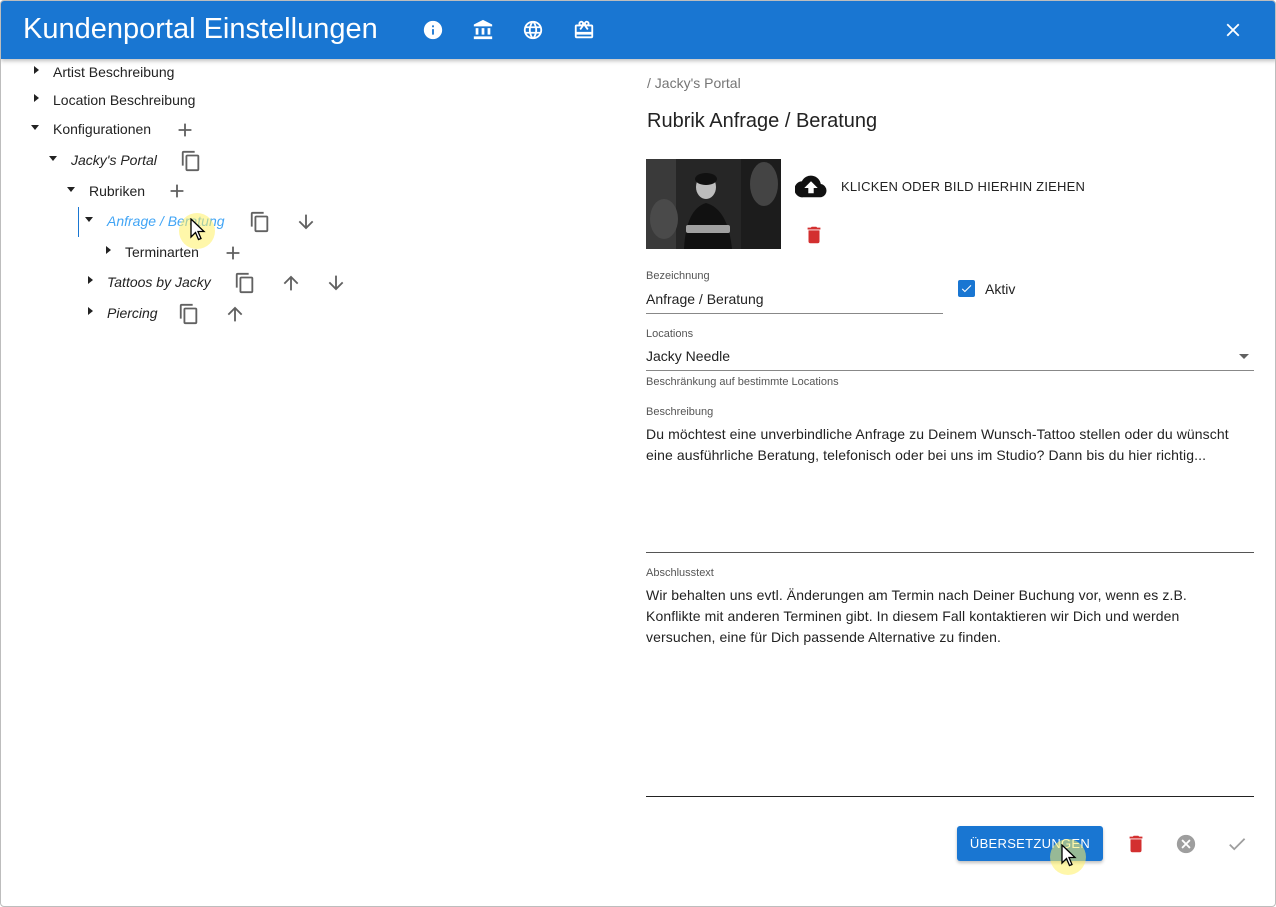  What do you see at coordinates (132, 313) in the screenshot?
I see `tree-item-piercing: Piercing` at bounding box center [132, 313].